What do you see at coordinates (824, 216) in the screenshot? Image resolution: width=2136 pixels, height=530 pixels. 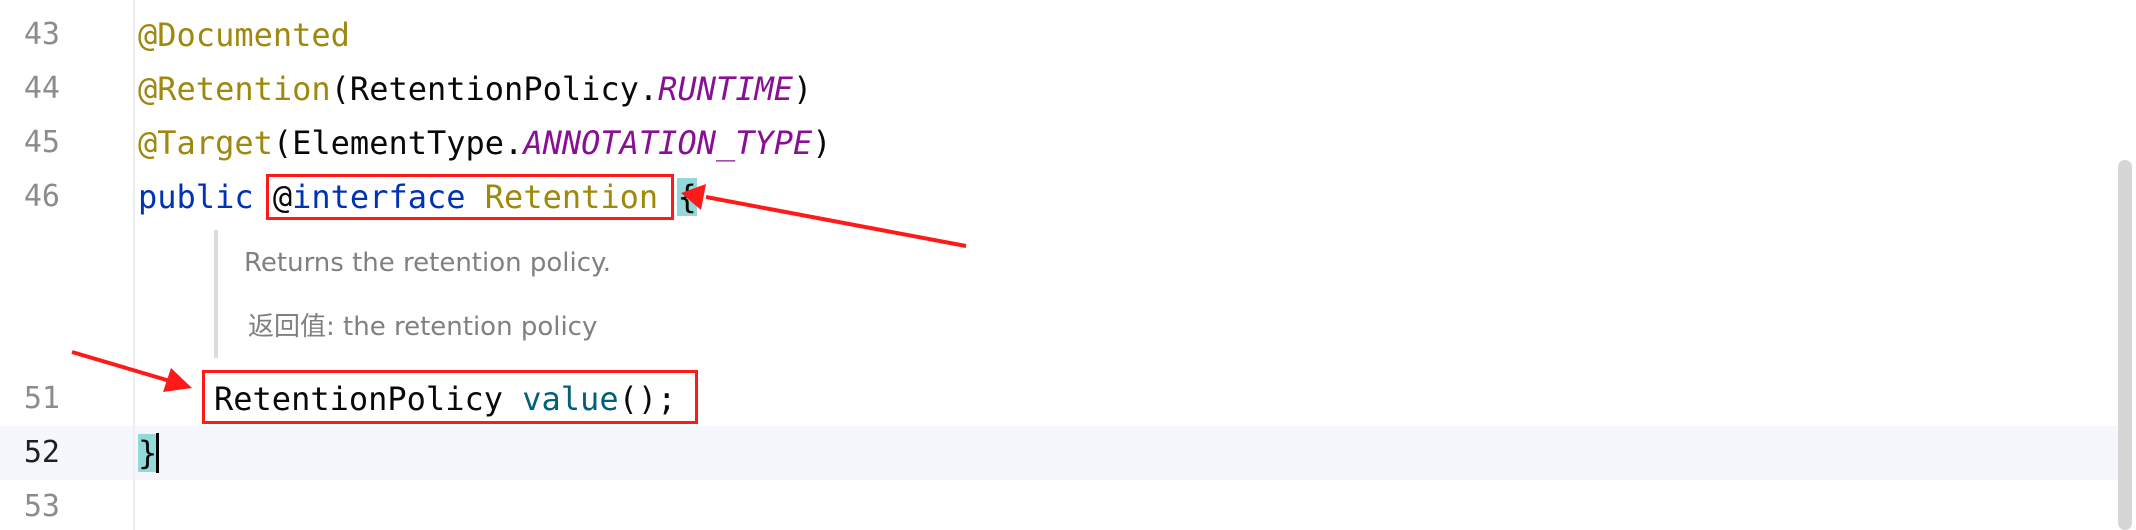 I see `arrow-to-interface` at bounding box center [824, 216].